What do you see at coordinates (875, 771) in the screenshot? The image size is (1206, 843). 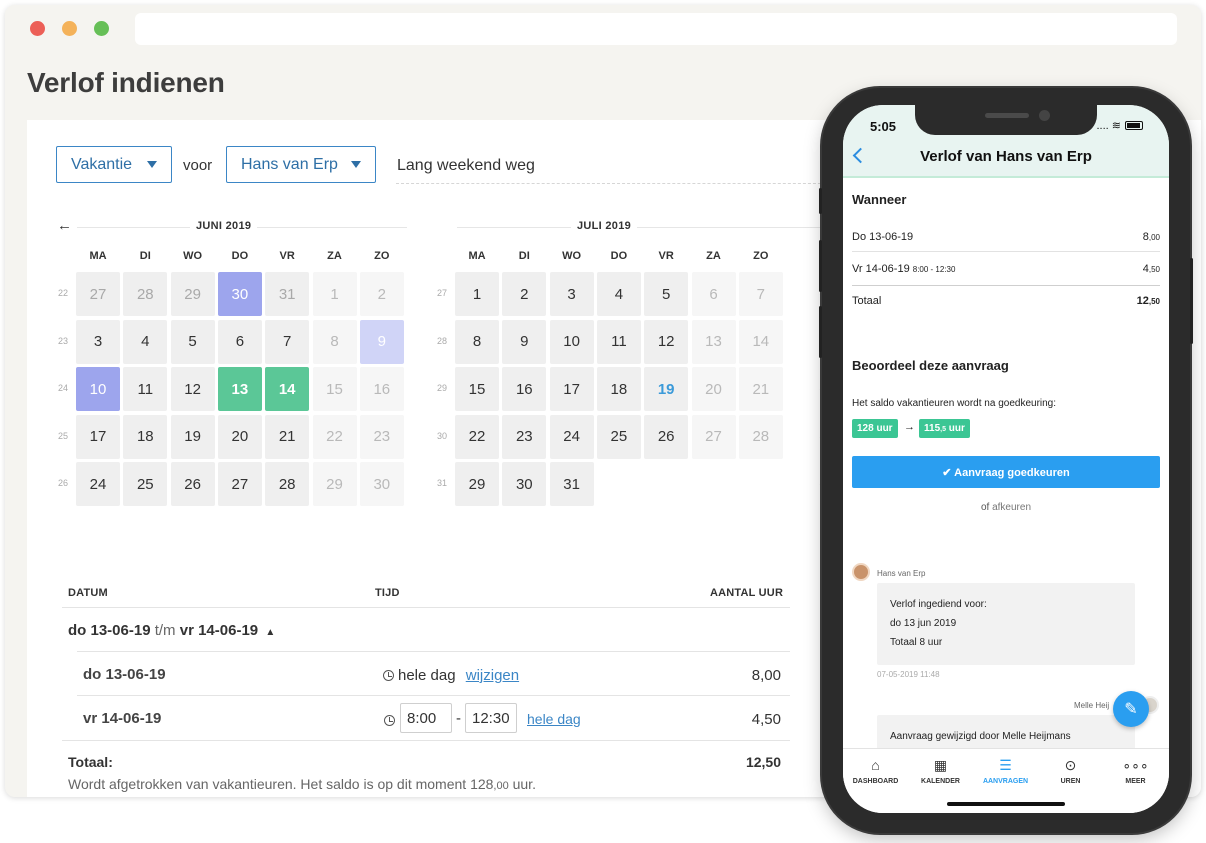 I see `tab-dashboard: ⌂ DASHBOARD` at bounding box center [875, 771].